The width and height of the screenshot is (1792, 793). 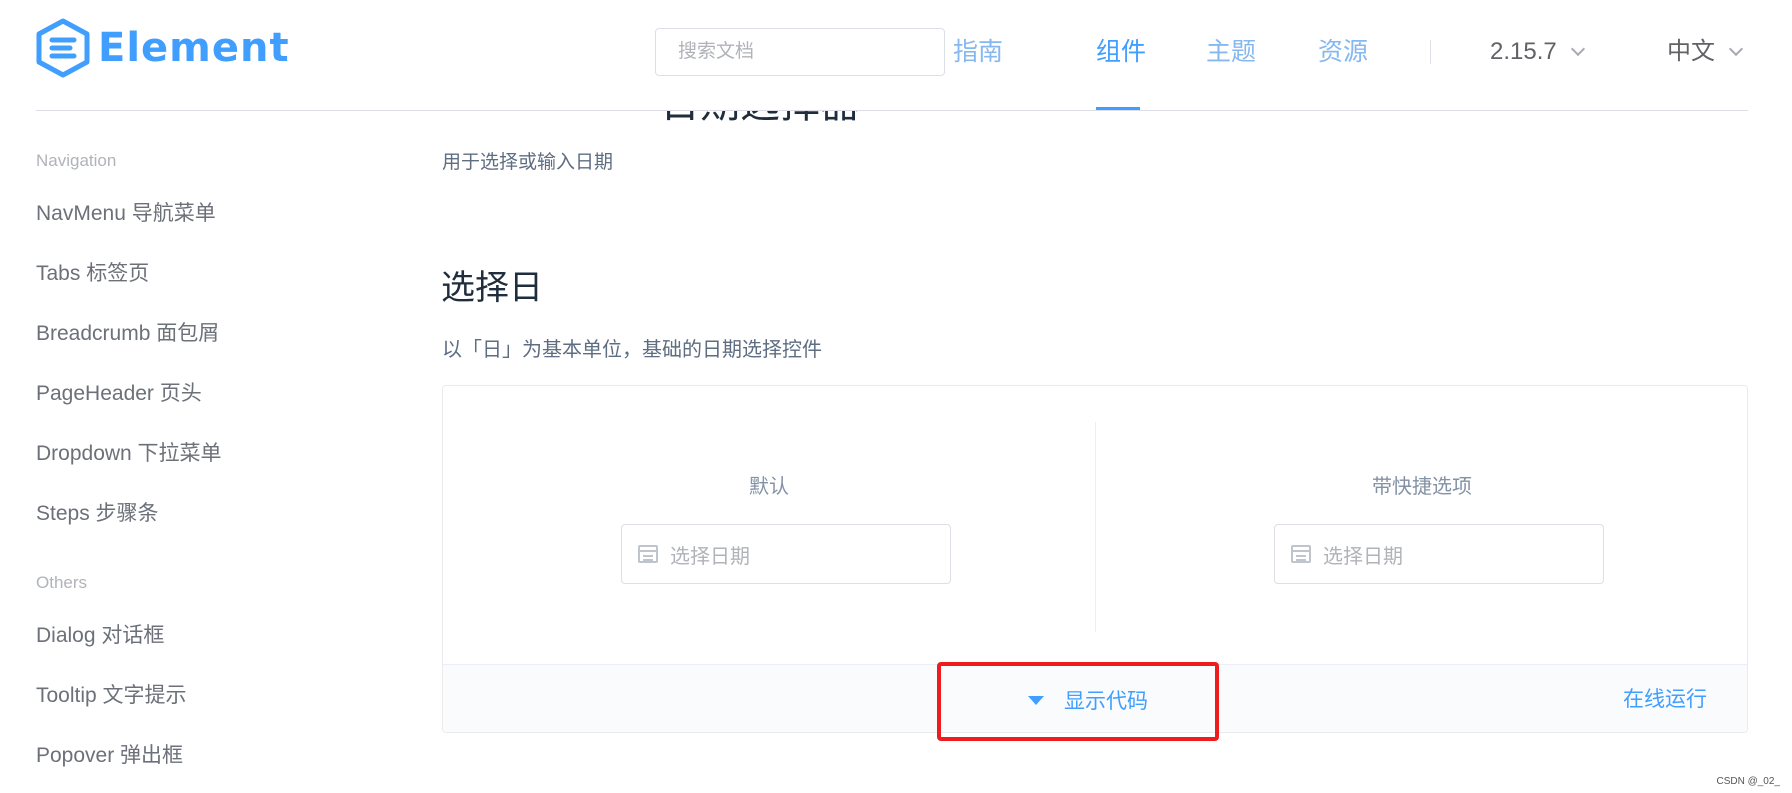 What do you see at coordinates (126, 212) in the screenshot?
I see `sidebar-item-navmenu: NavMenu 导航菜单` at bounding box center [126, 212].